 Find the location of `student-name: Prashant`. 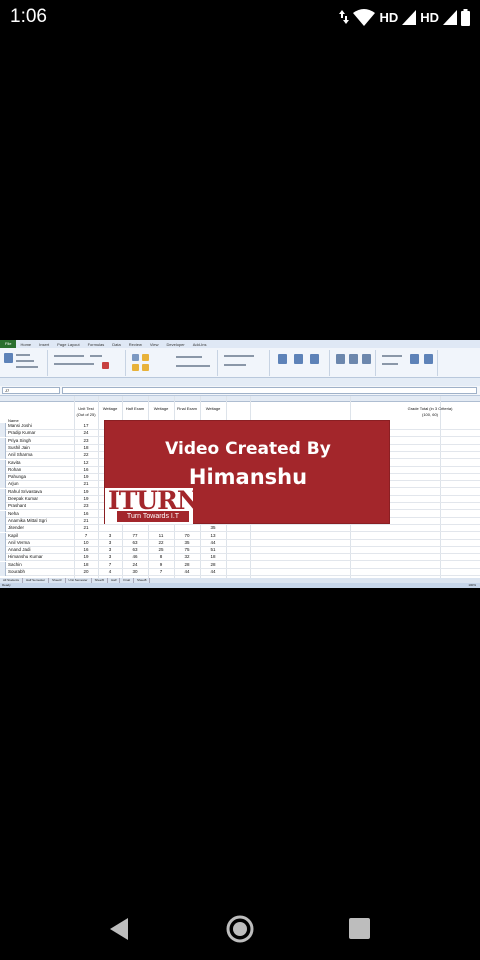

student-name: Prashant is located at coordinates (17, 506).